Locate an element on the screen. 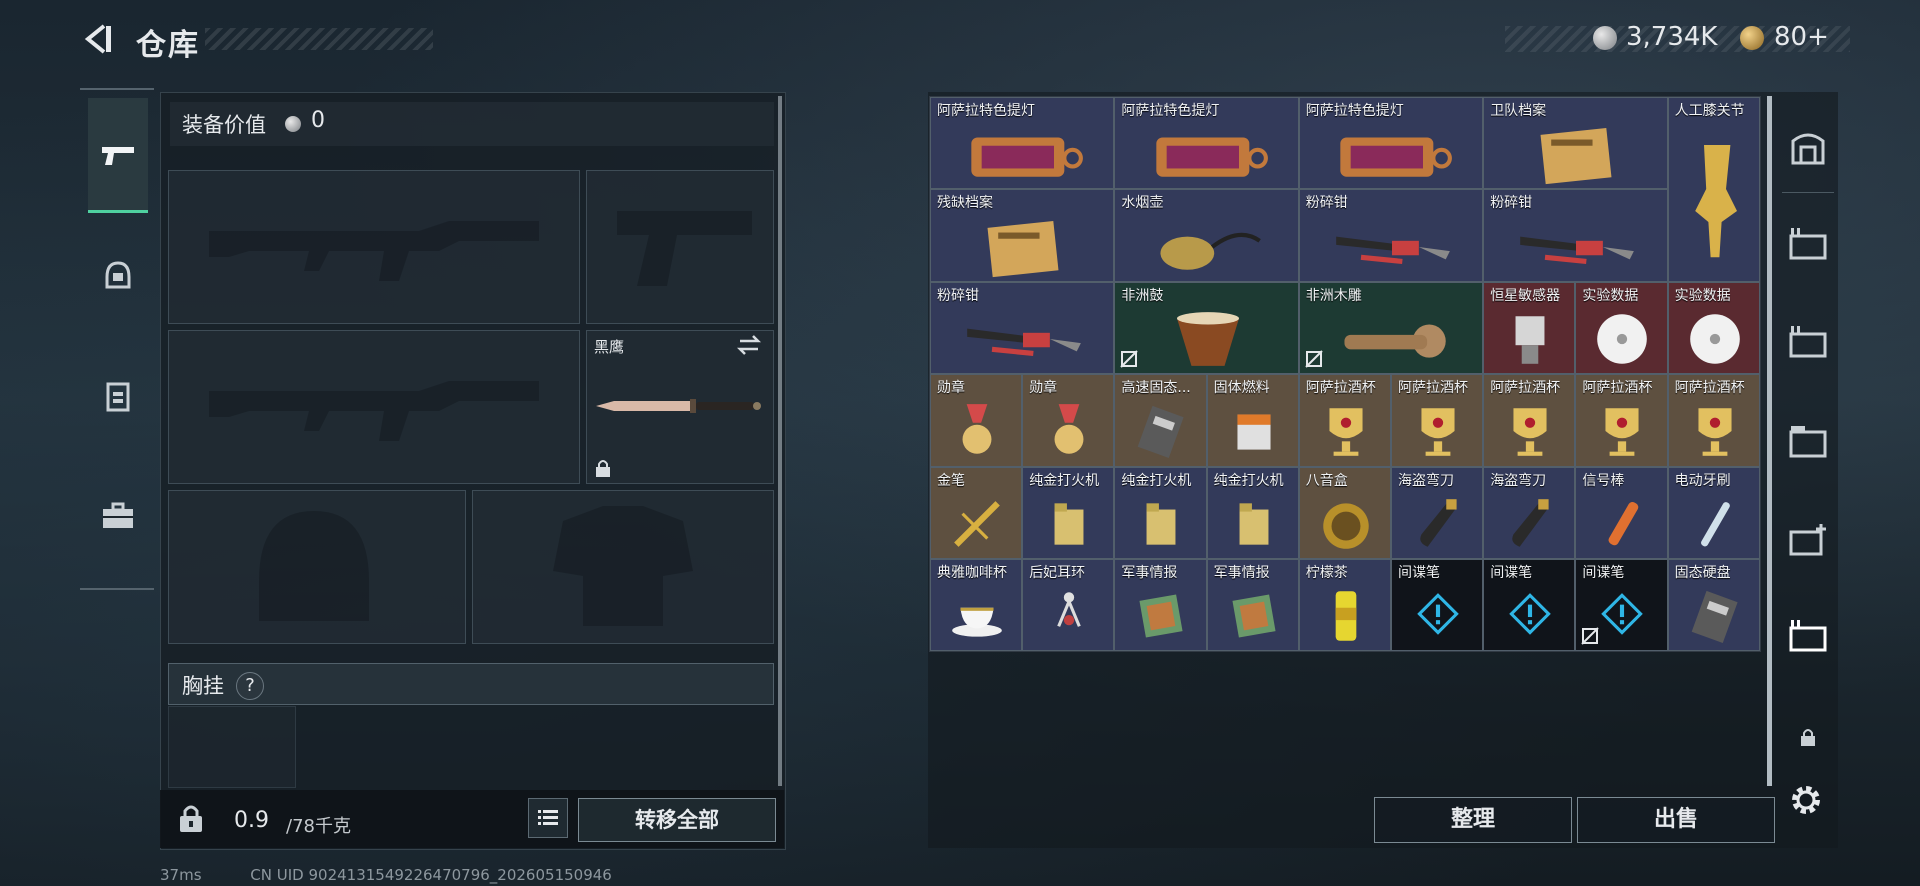 Image resolution: width=1920 pixels, height=886 pixels. crate-add-icon is located at coordinates (1807, 540).